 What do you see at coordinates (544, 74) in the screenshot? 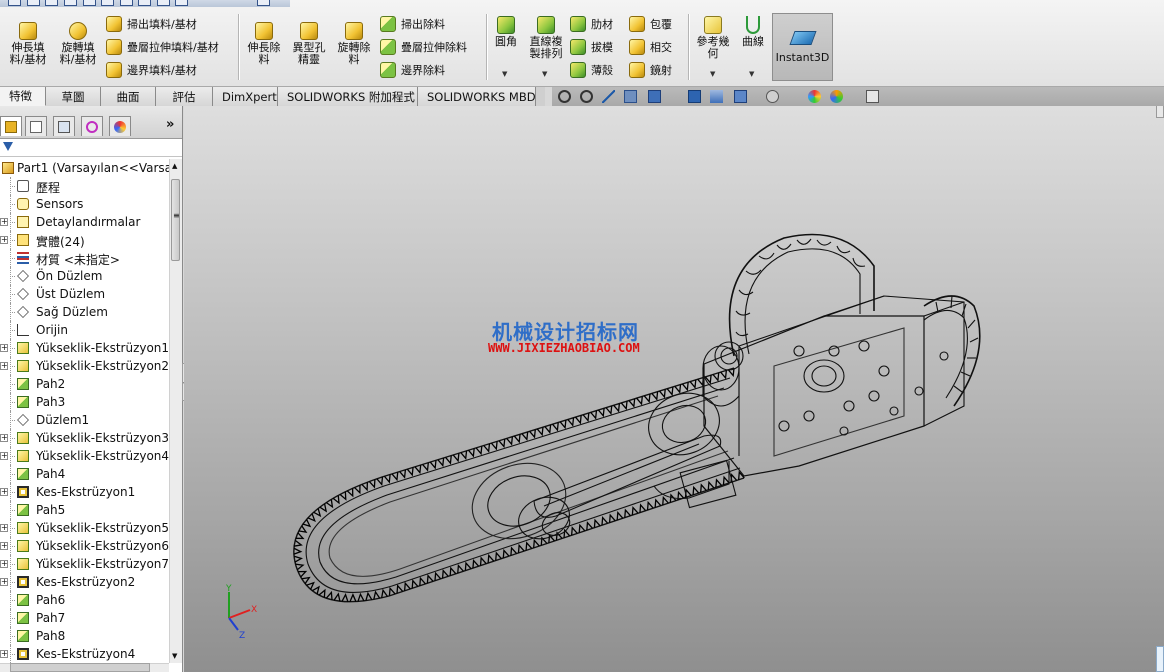
I see `pattern-dropdown-icon: ▼` at bounding box center [544, 74].